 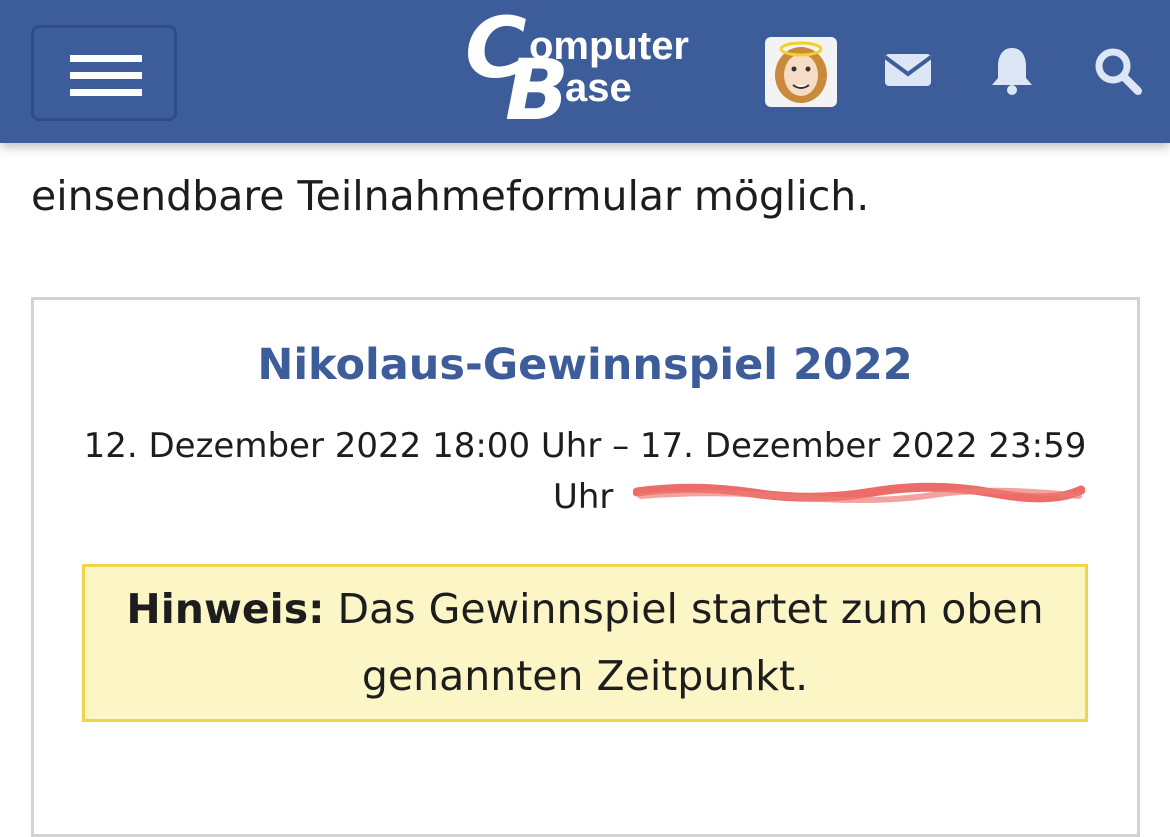 What do you see at coordinates (106, 92) in the screenshot?
I see `menu-icon-bar-bottom` at bounding box center [106, 92].